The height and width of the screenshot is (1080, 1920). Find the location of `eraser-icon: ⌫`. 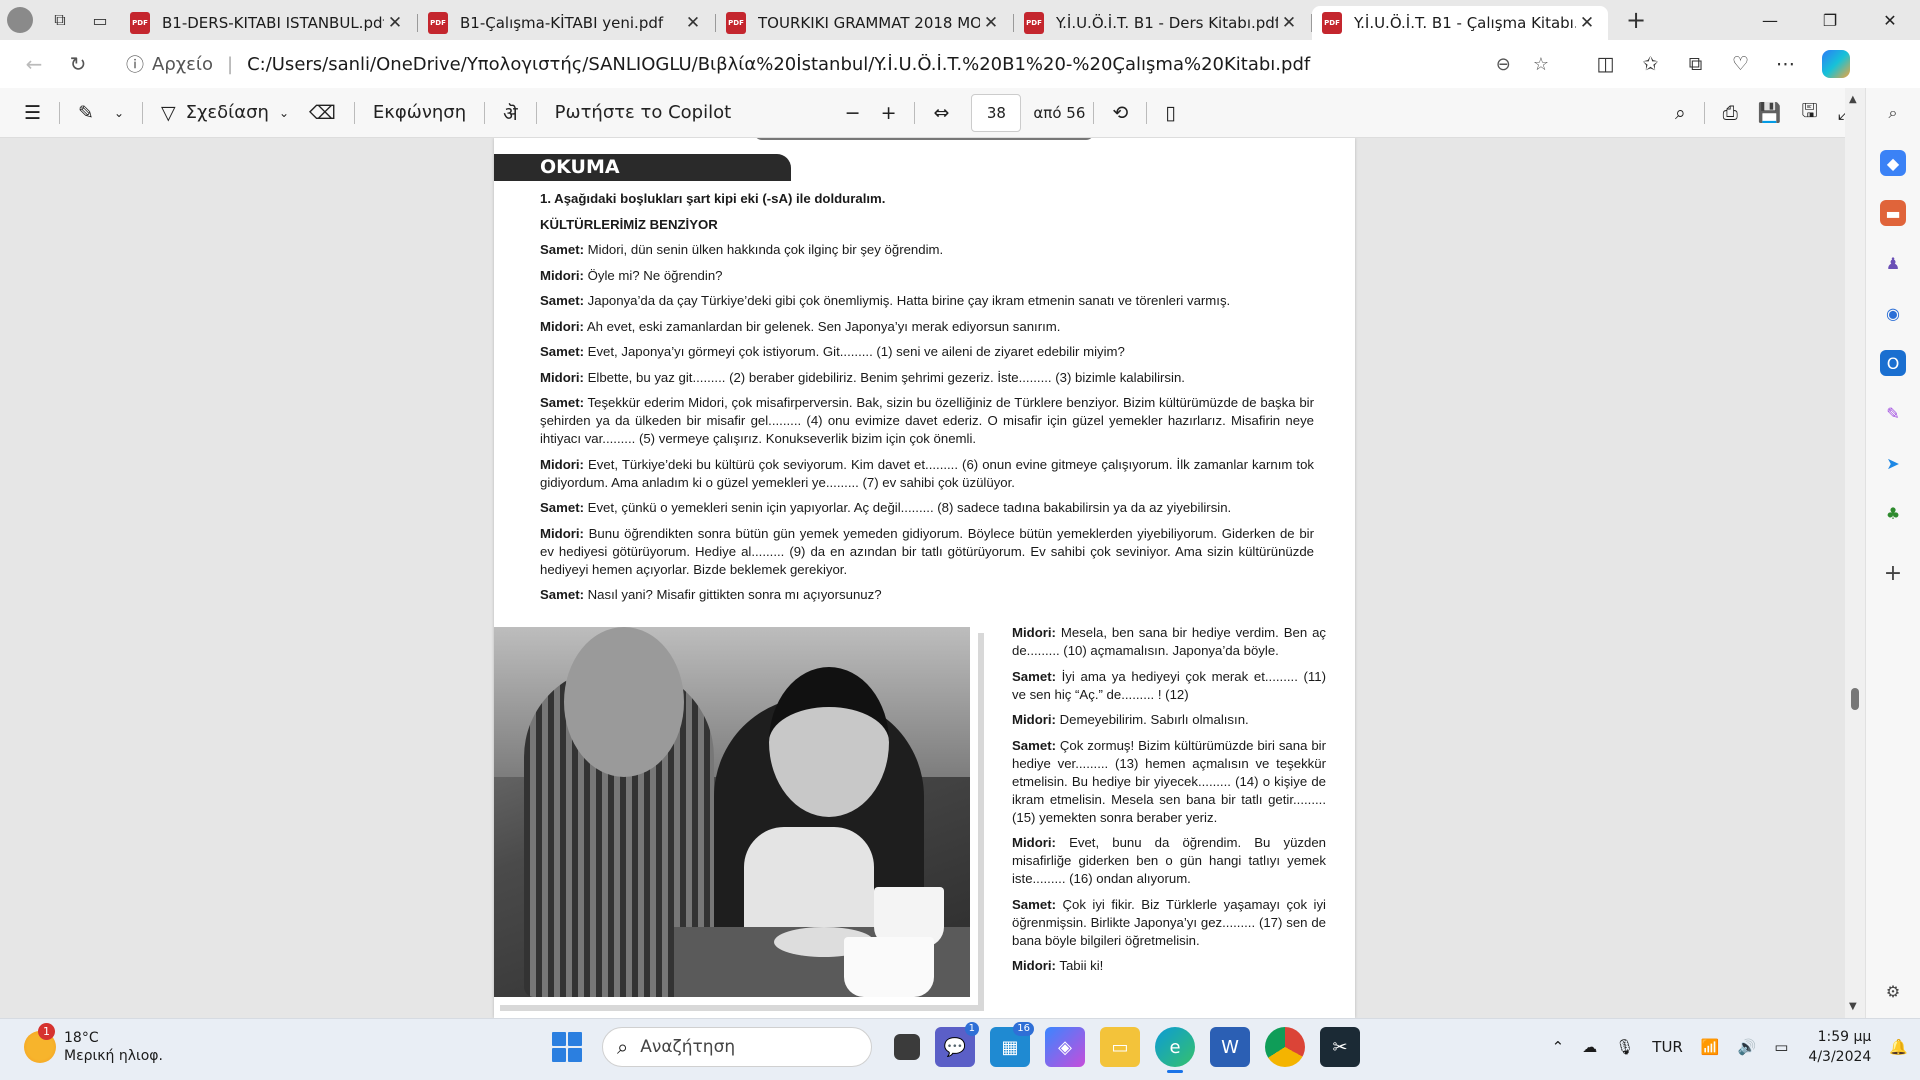

eraser-icon: ⌫ is located at coordinates (322, 113).